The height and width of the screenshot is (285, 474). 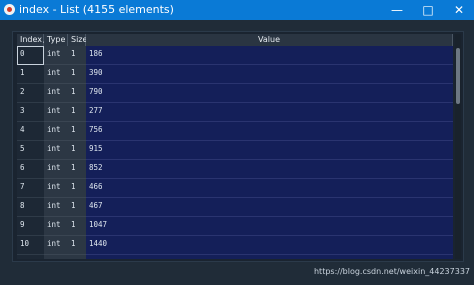 What do you see at coordinates (269, 150) in the screenshot?
I see `cell-value: 915` at bounding box center [269, 150].